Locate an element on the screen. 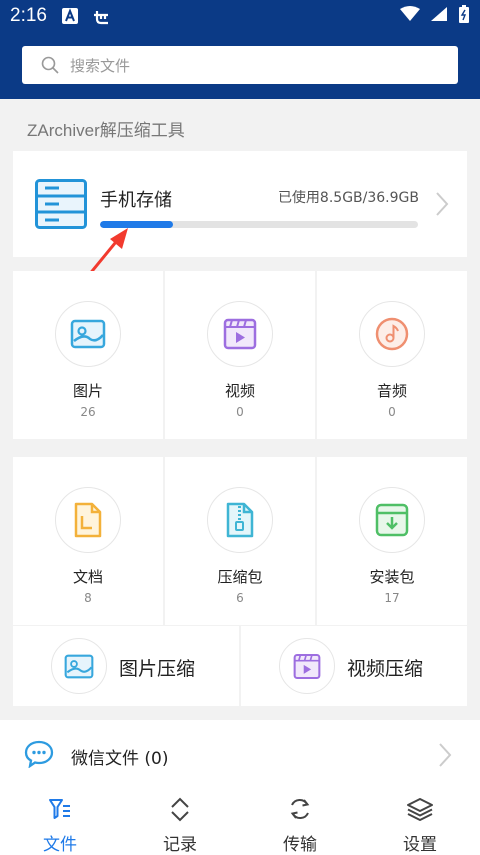 The image size is (480, 855). history-chevrons-icon is located at coordinates (180, 809).